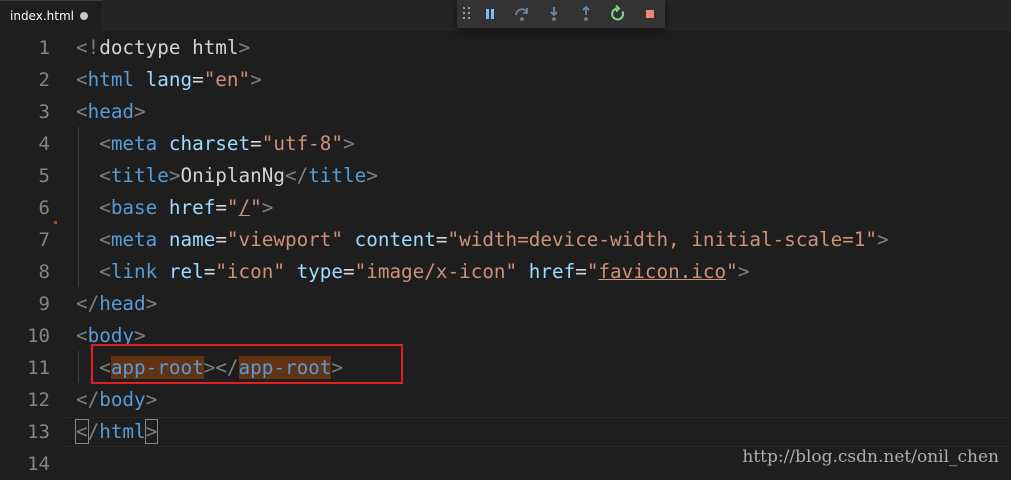 The image size is (1011, 480). I want to click on line-number: 9, so click(25, 304).